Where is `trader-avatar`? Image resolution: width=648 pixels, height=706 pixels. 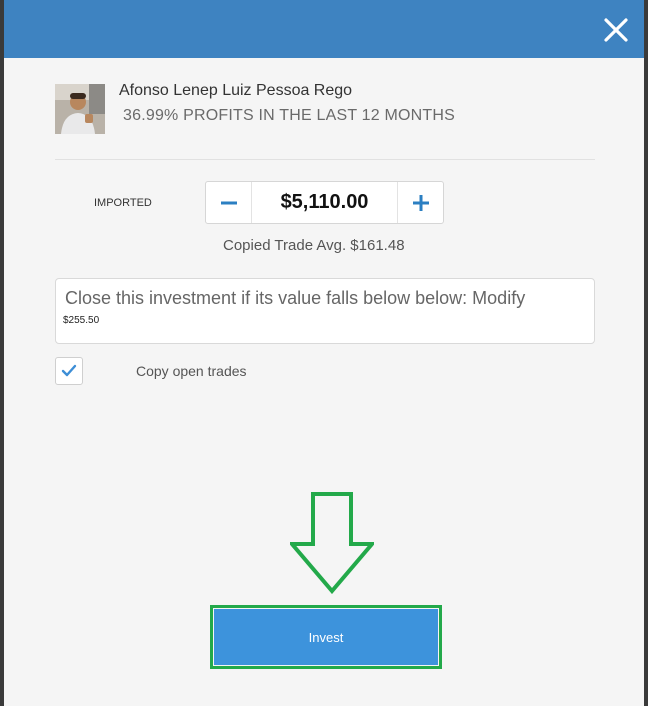
trader-avatar is located at coordinates (80, 109).